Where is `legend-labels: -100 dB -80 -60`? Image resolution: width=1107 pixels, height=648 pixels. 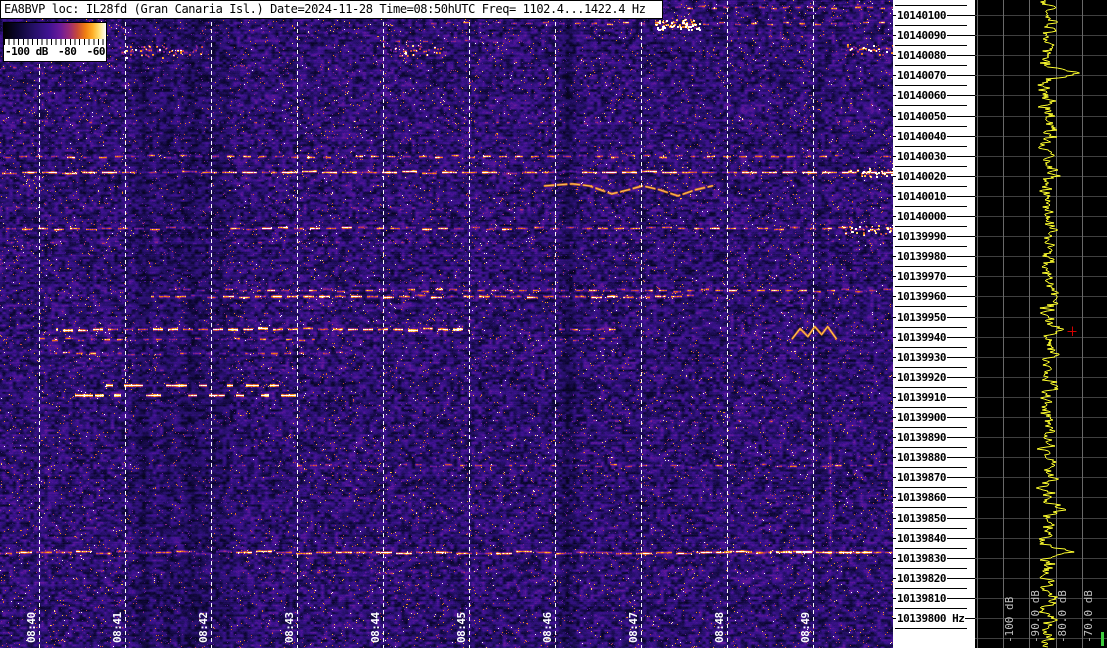
legend-labels: -100 dB -80 -60 is located at coordinates (55, 52).